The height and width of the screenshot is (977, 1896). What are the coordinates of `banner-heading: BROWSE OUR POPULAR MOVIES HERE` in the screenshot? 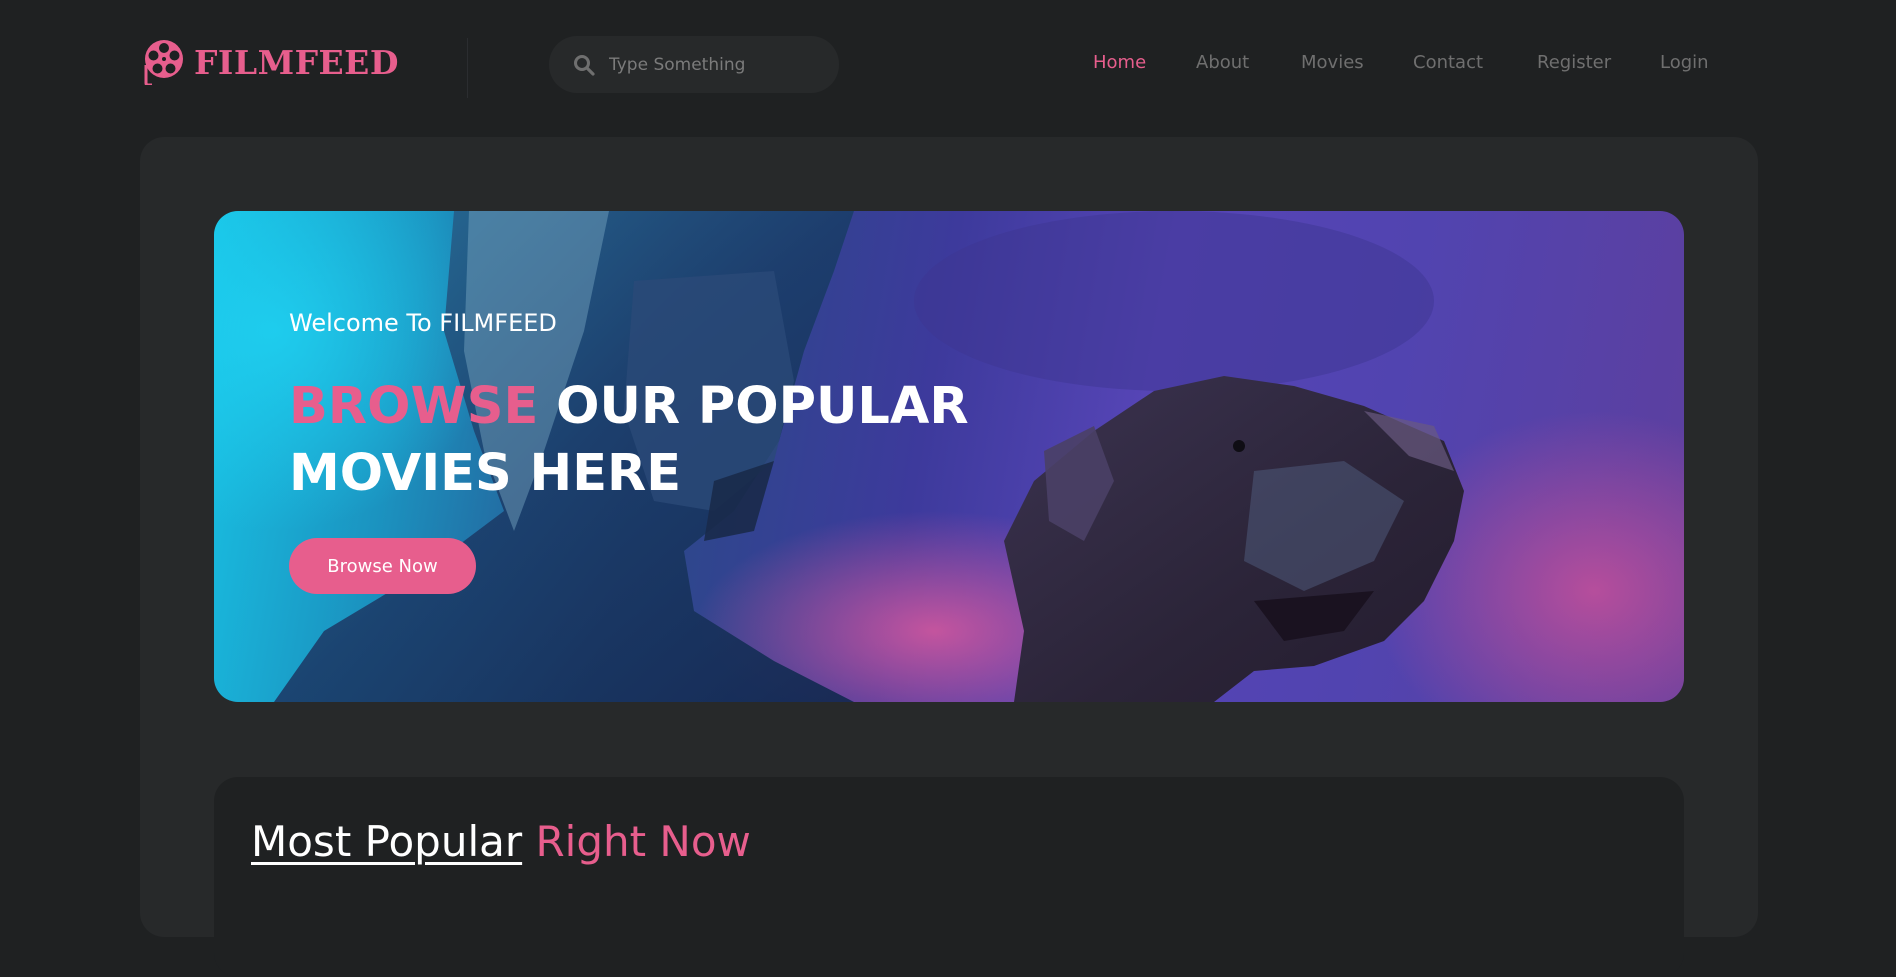 It's located at (669, 440).